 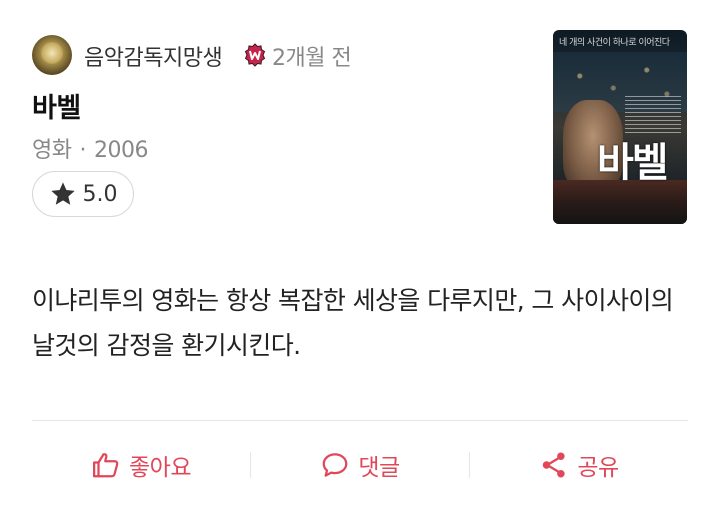 I want to click on work-year: 2006, so click(x=121, y=150).